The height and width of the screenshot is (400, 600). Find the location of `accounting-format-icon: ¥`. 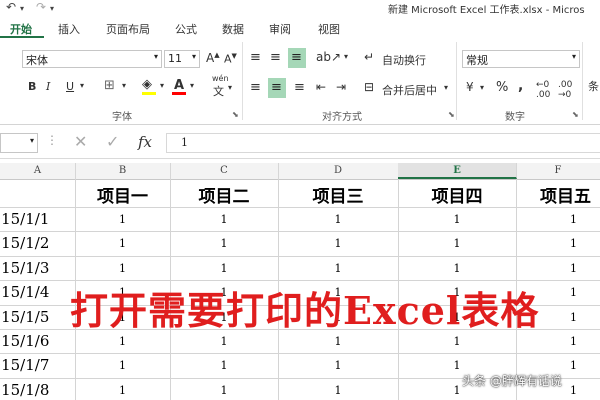

accounting-format-icon: ¥ is located at coordinates (470, 87).